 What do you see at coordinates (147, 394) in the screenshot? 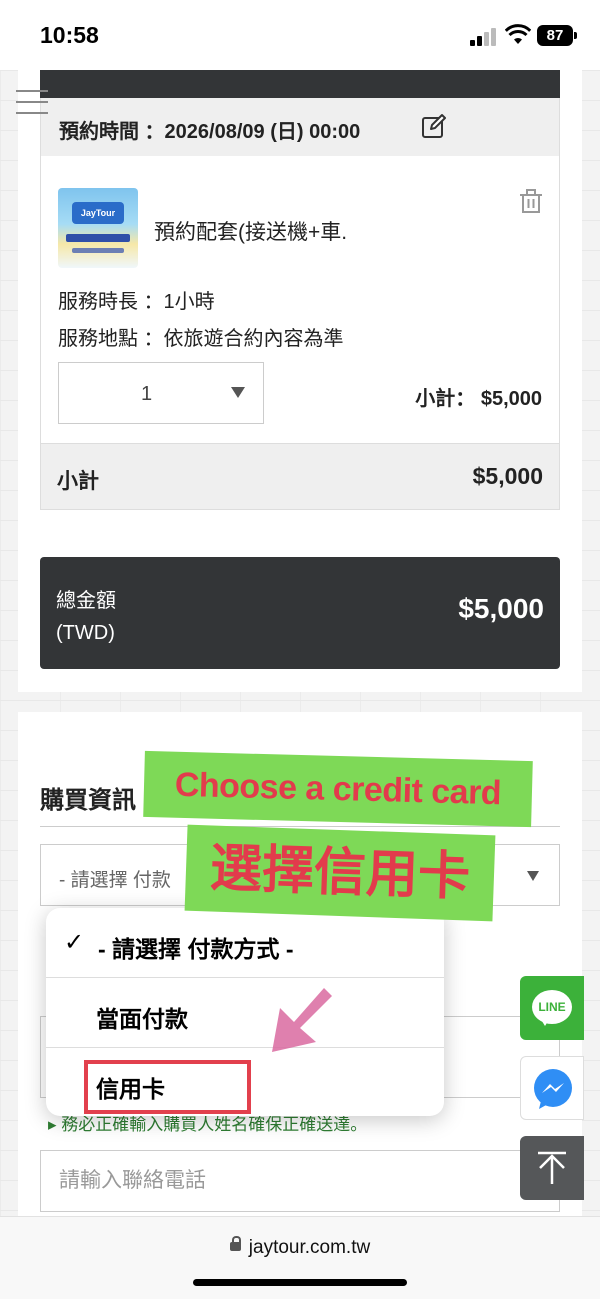
I see `quantity-value: 1` at bounding box center [147, 394].